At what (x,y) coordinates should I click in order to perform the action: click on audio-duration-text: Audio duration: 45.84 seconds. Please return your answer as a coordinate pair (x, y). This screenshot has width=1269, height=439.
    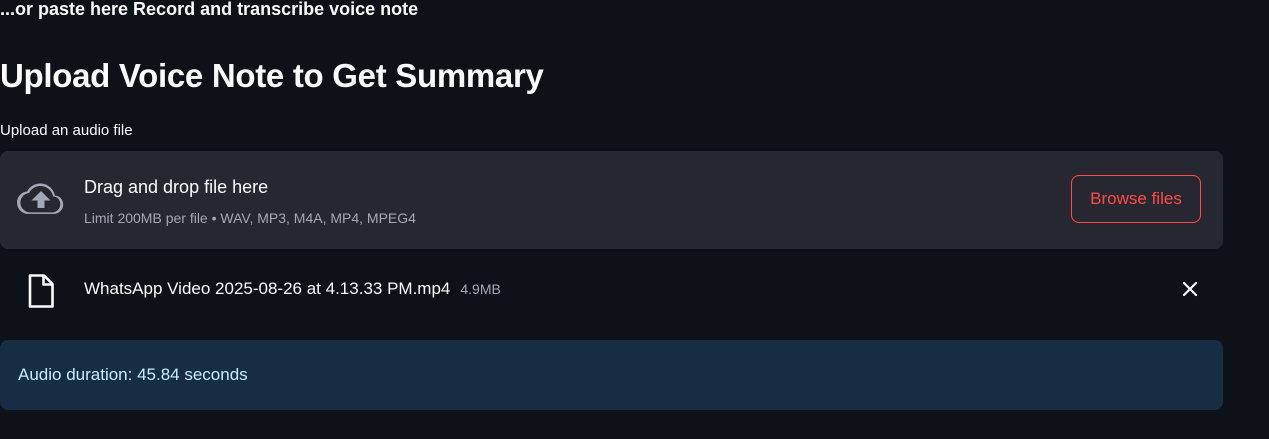
    Looking at the image, I should click on (133, 374).